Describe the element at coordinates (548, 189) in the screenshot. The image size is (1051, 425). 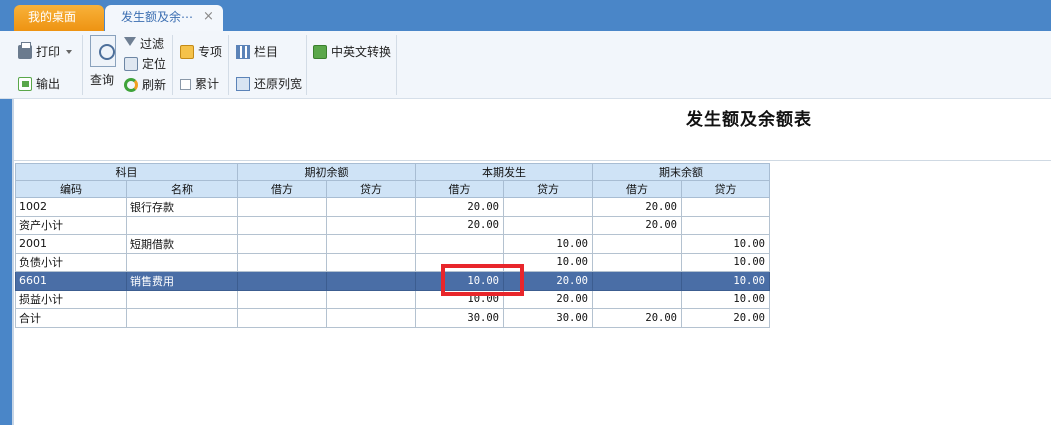
I see `header-cur-credit: 贷方` at that location.